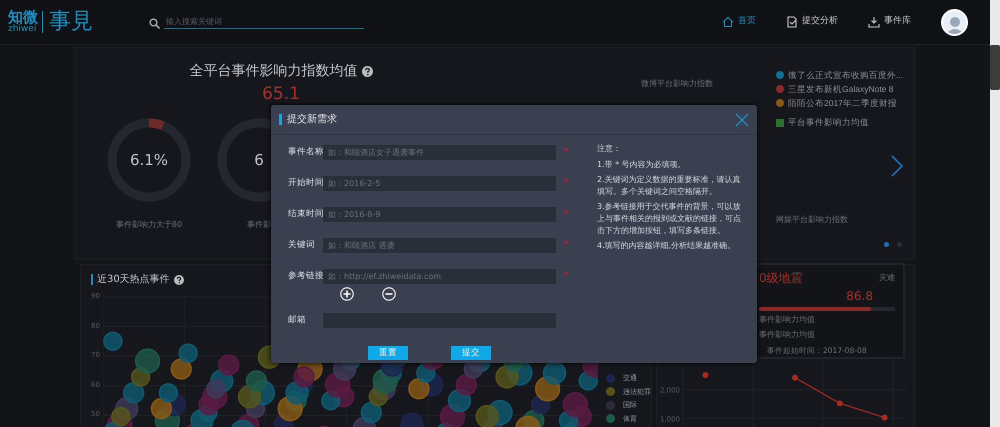 This screenshot has height=427, width=1000. Describe the element at coordinates (842, 103) in the screenshot. I see `legend-label: 陌陌公布2017年二季度财报` at that location.